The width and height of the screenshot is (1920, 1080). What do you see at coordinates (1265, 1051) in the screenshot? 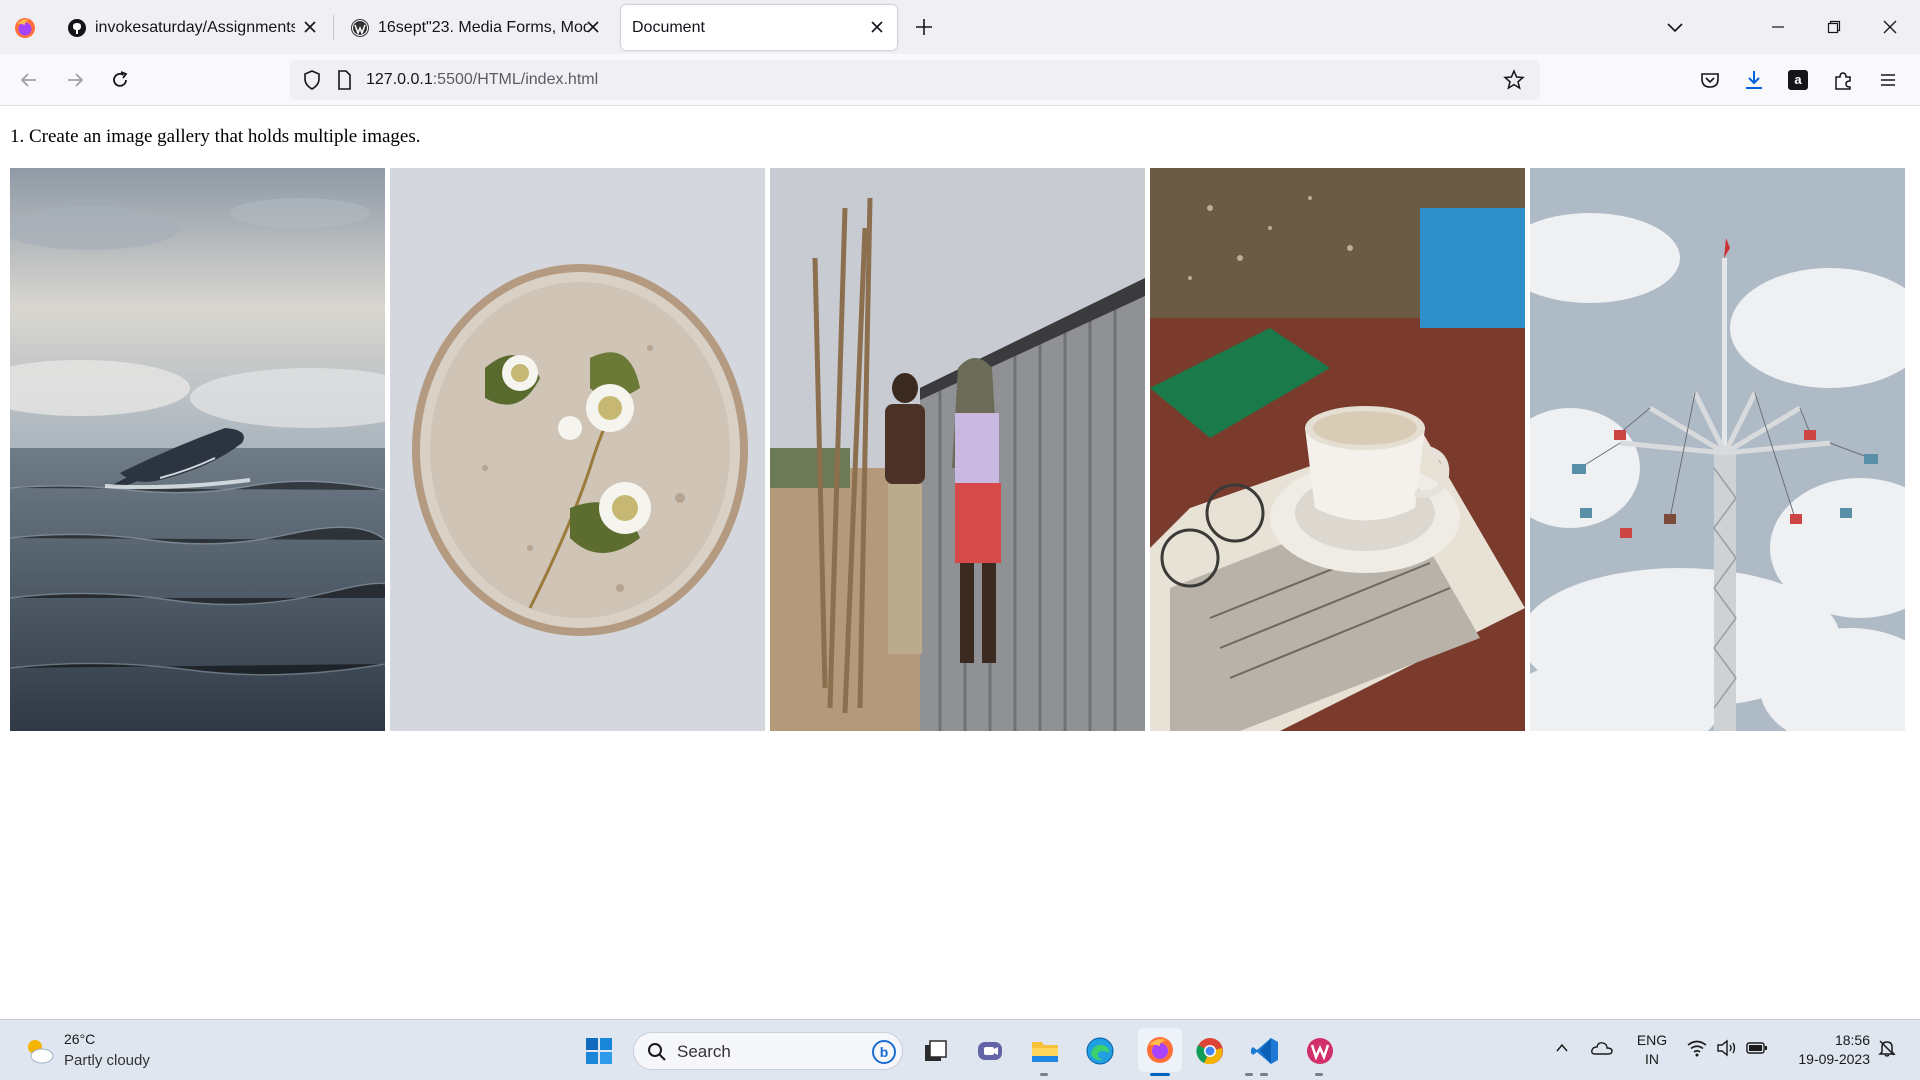
I see `vscode-icon` at bounding box center [1265, 1051].